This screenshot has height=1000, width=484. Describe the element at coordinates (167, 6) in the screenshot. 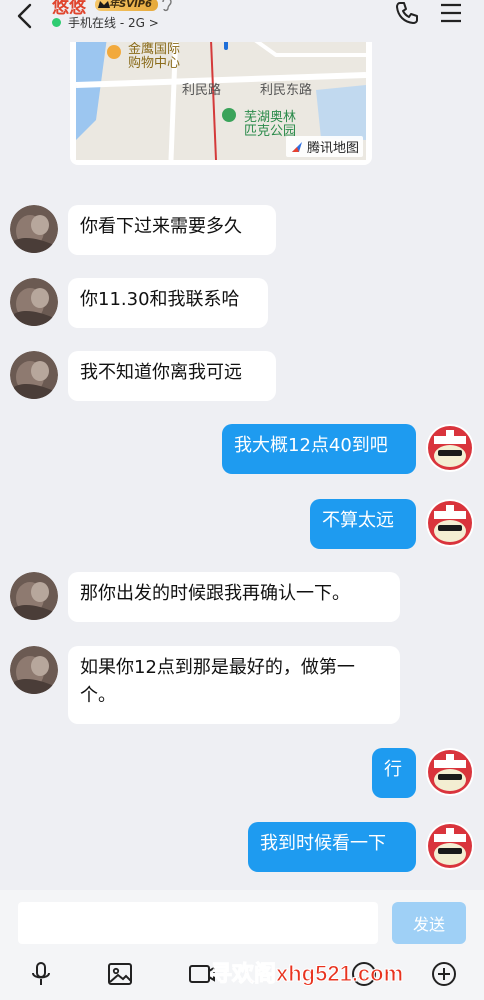

I see `ear-icon` at that location.